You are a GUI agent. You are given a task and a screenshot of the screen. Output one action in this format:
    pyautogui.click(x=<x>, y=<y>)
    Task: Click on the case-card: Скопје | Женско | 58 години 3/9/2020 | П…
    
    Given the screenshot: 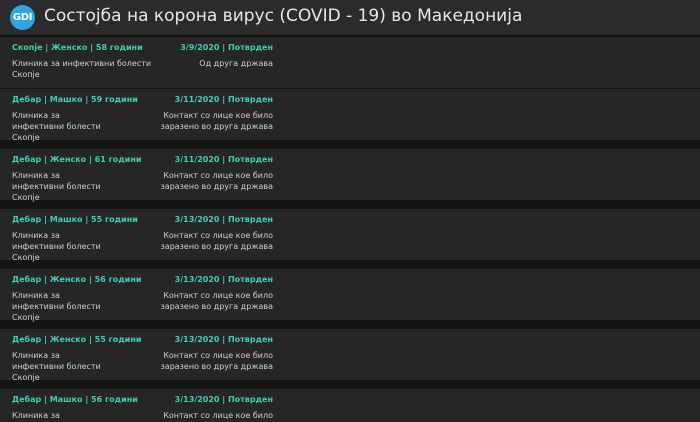 What is the action you would take?
    pyautogui.click(x=350, y=62)
    